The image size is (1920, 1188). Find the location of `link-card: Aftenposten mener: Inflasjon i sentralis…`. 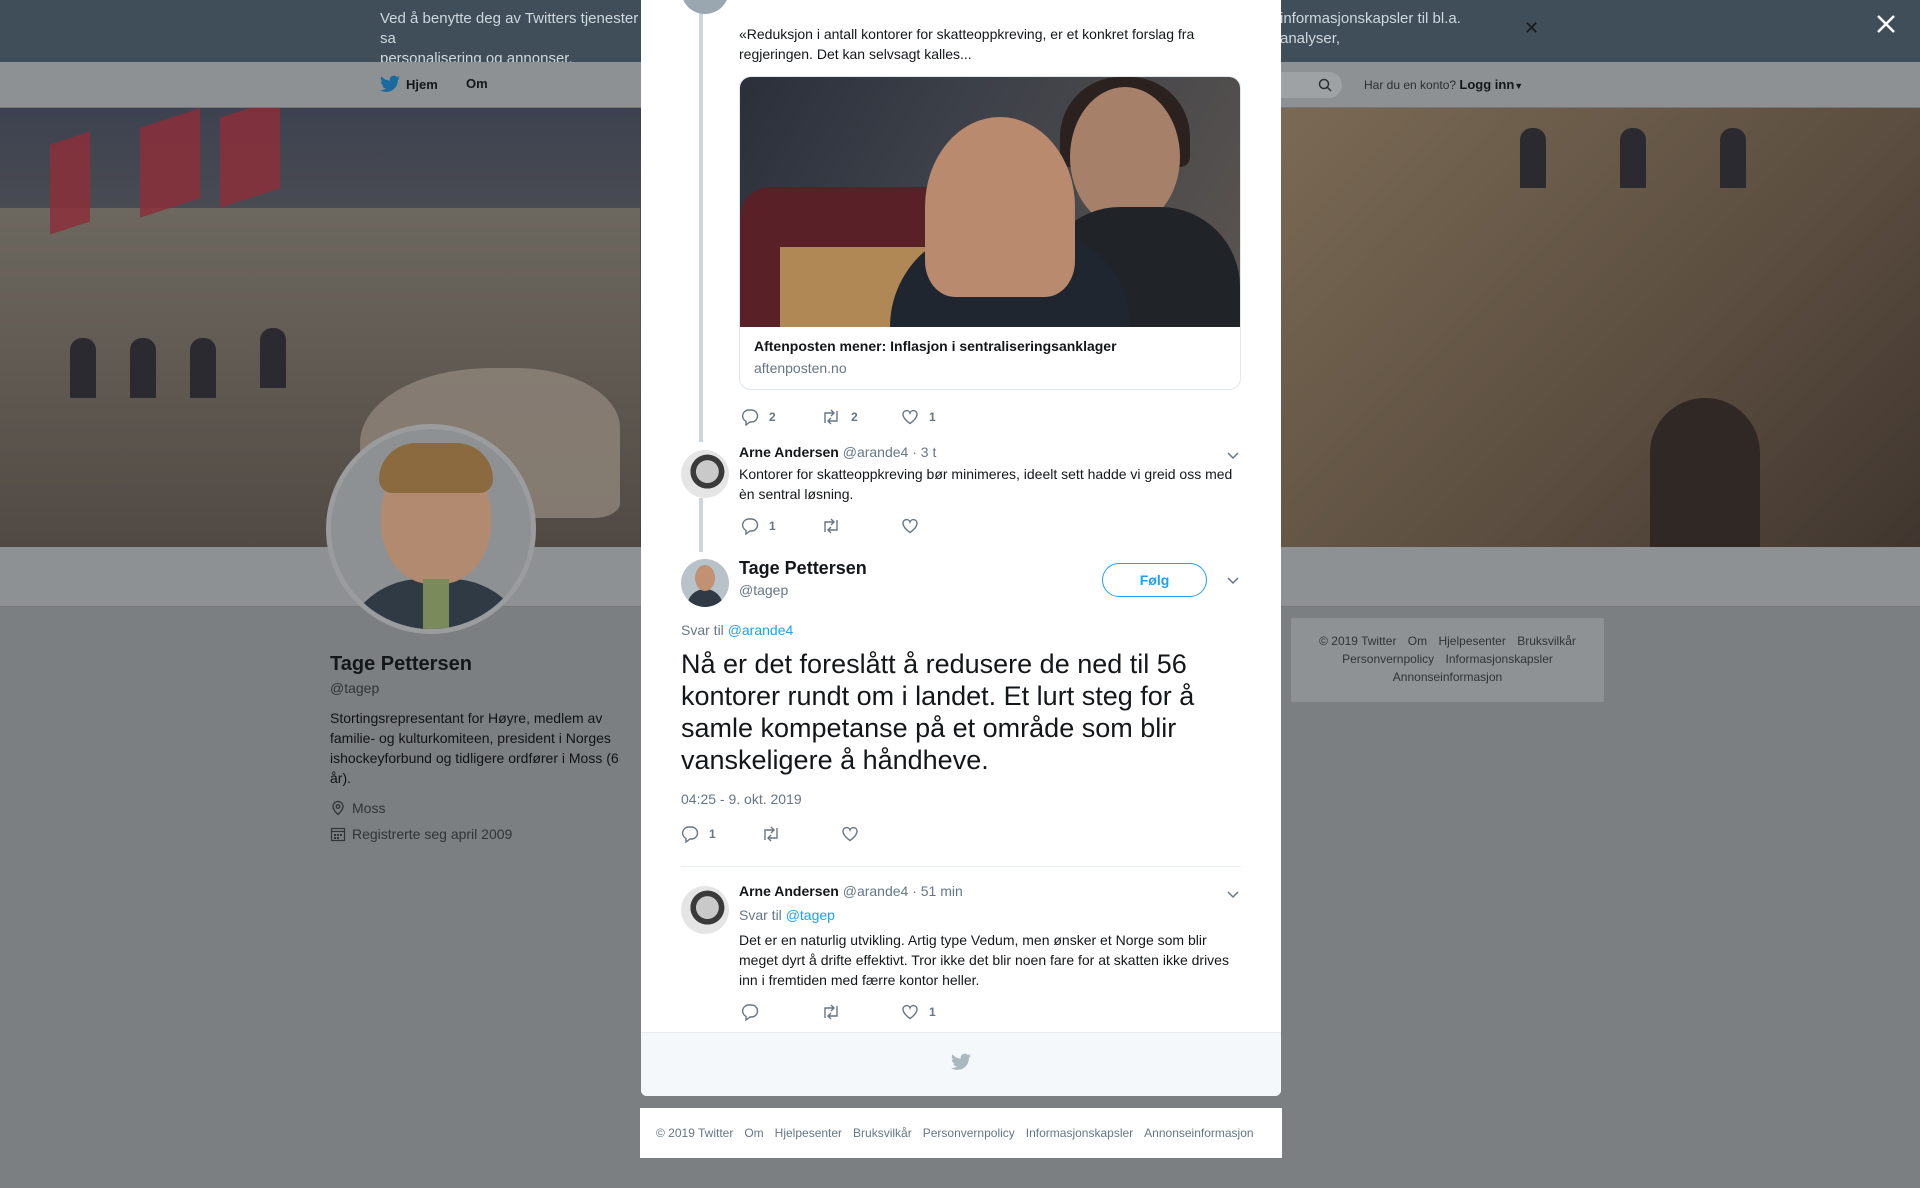

link-card: Aftenposten mener: Inflasjon i sentralis… is located at coordinates (990, 233).